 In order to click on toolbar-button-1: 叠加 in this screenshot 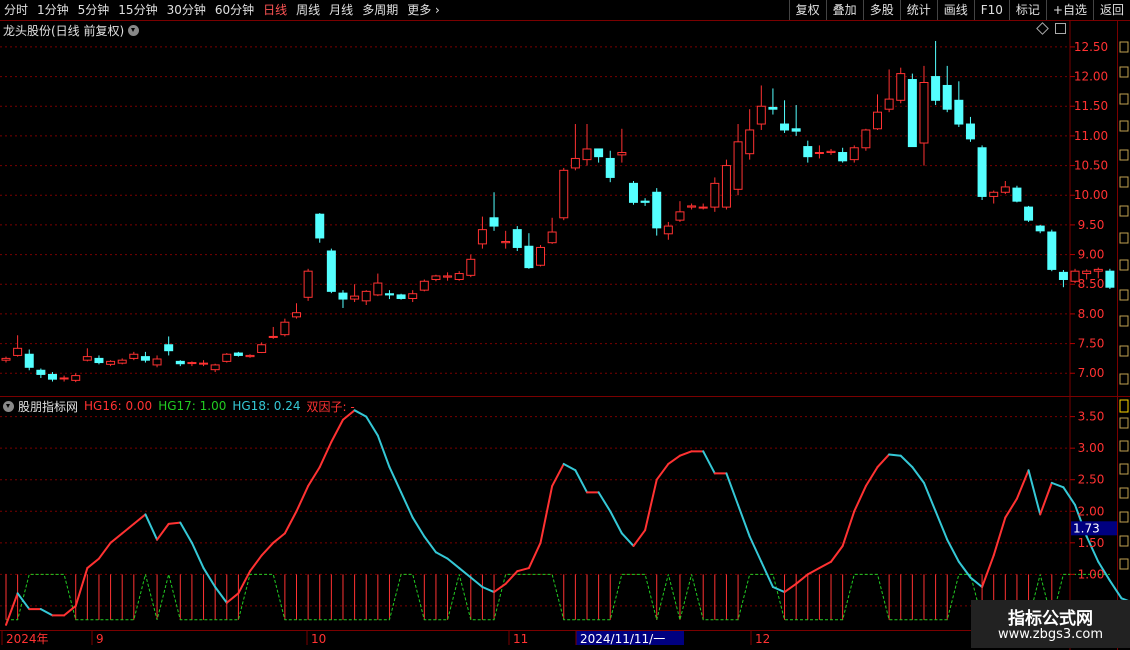, I will do `click(844, 10)`.